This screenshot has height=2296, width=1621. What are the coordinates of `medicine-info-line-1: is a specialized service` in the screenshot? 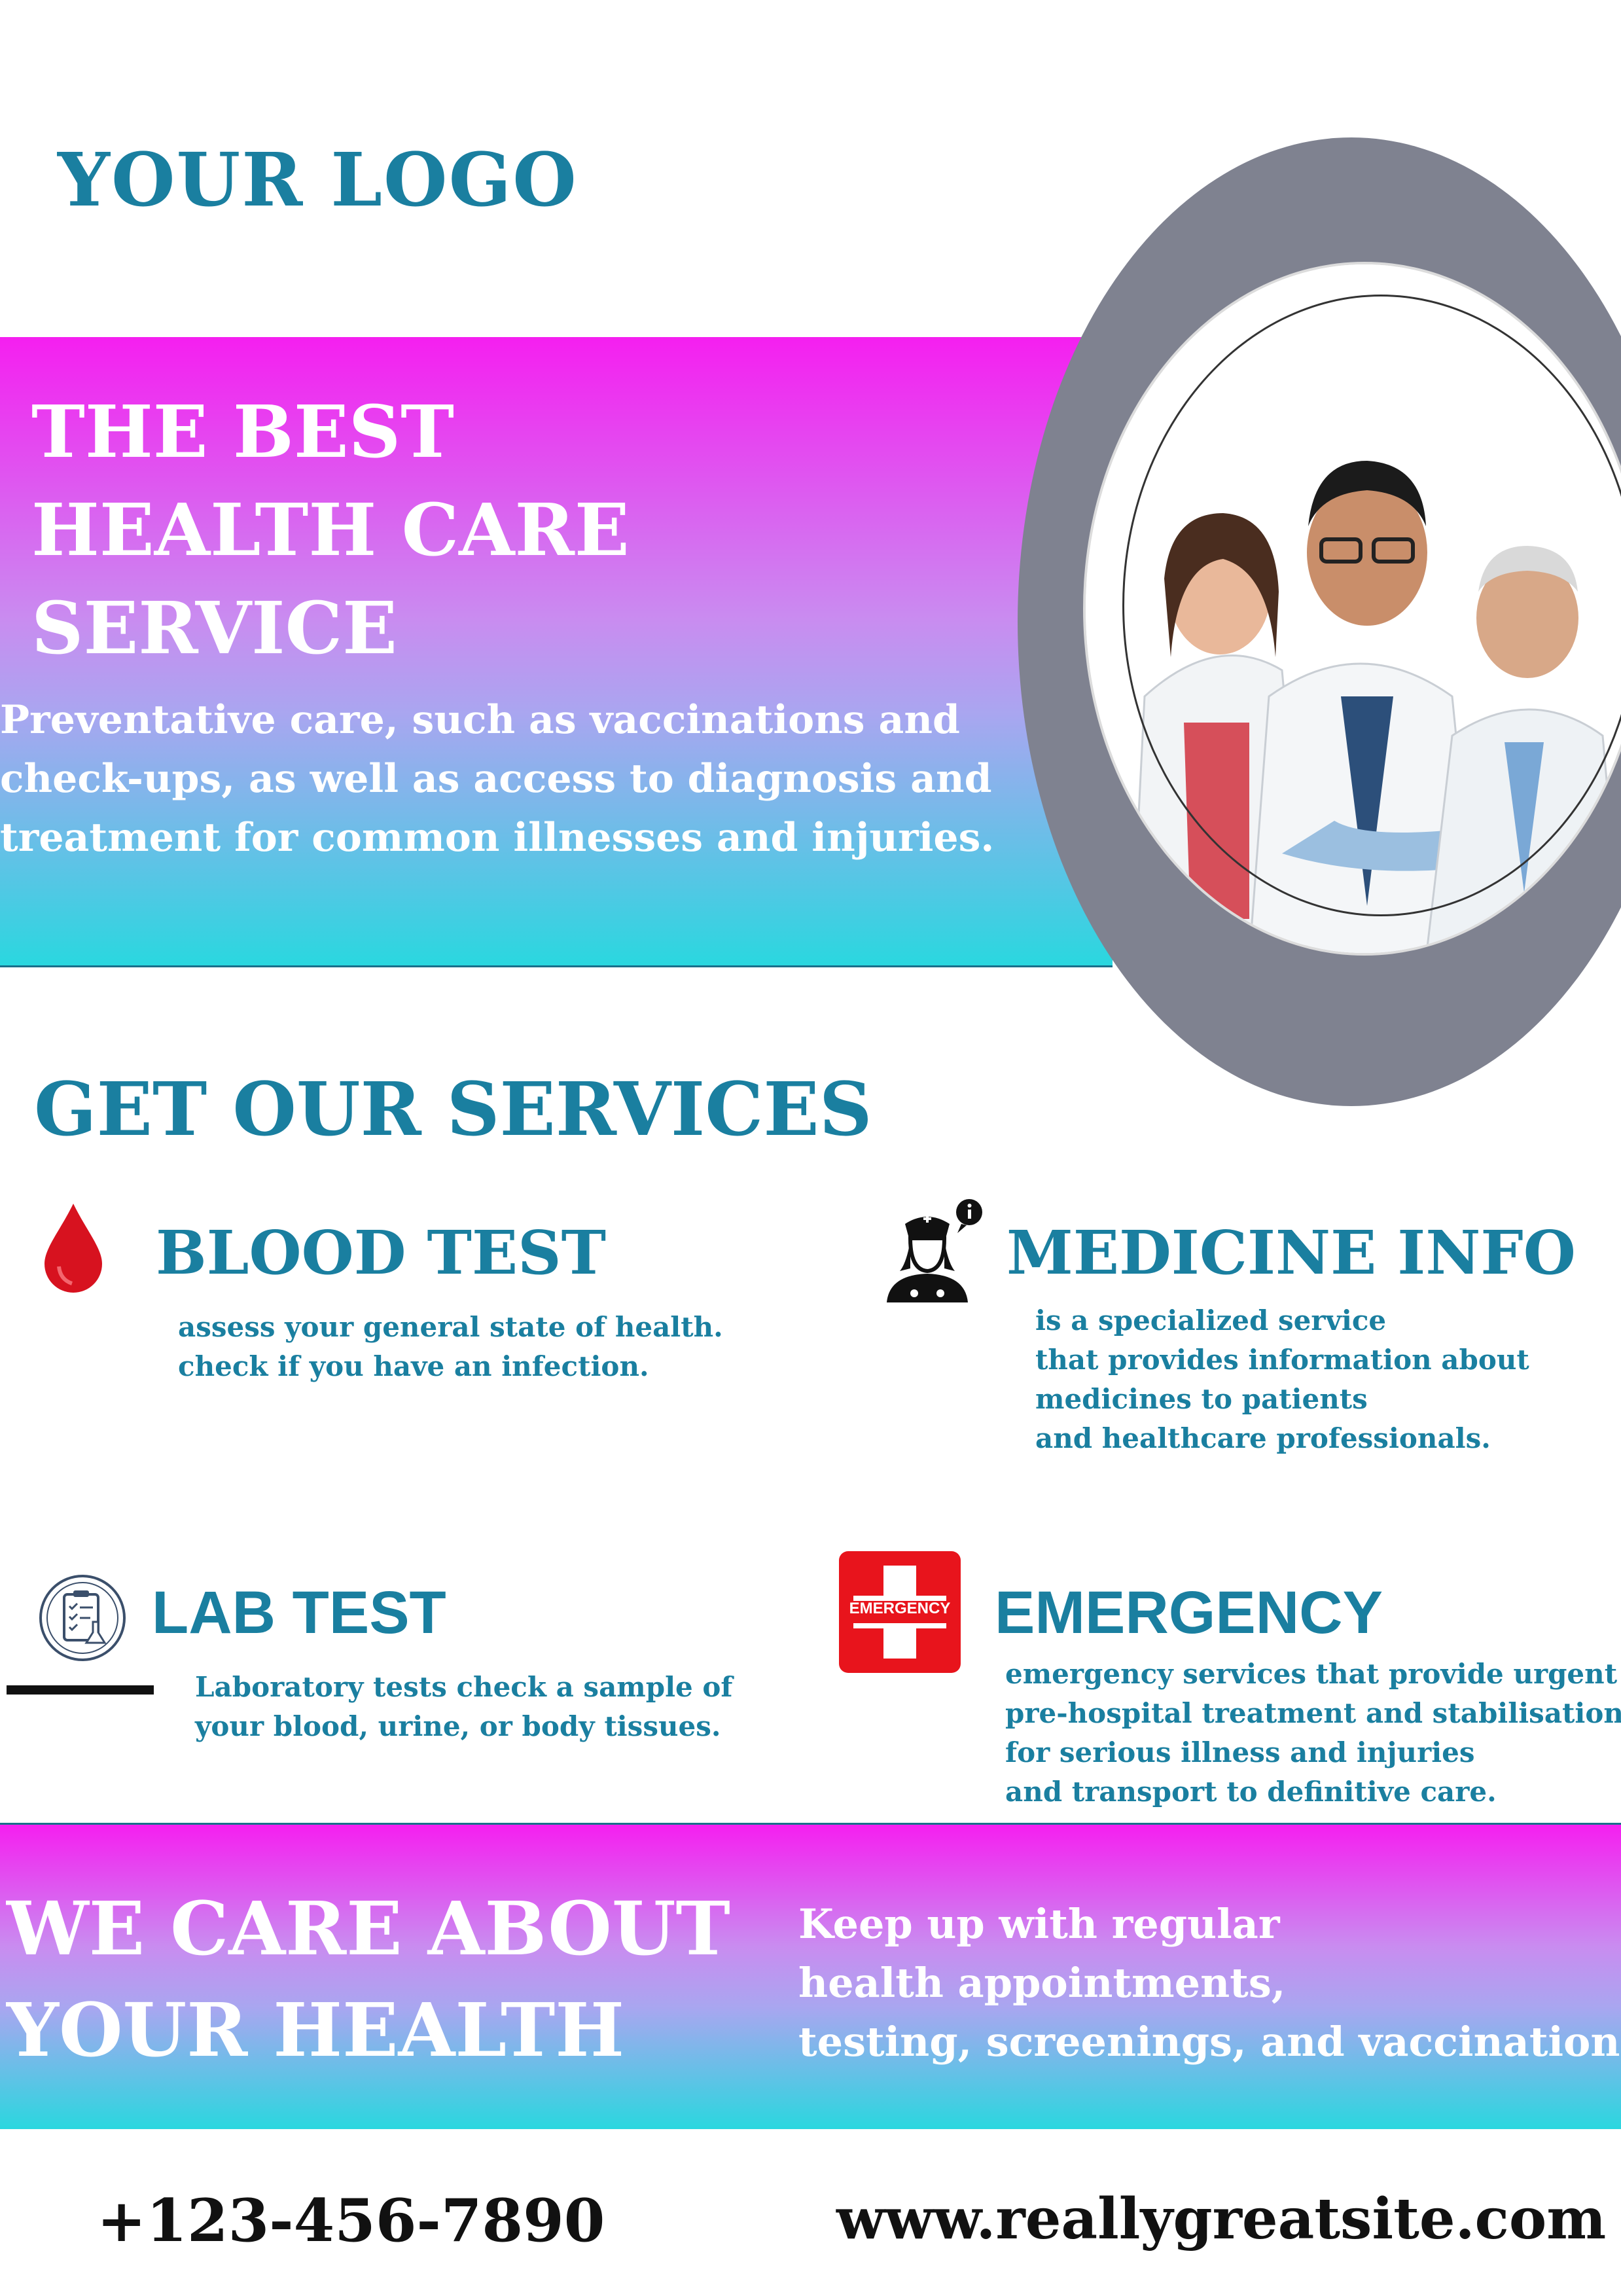 It's located at (1211, 1320).